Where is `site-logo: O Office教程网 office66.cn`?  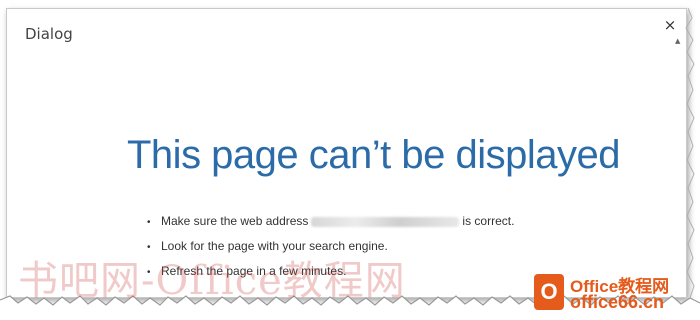
site-logo: O Office教程网 office66.cn is located at coordinates (614, 294).